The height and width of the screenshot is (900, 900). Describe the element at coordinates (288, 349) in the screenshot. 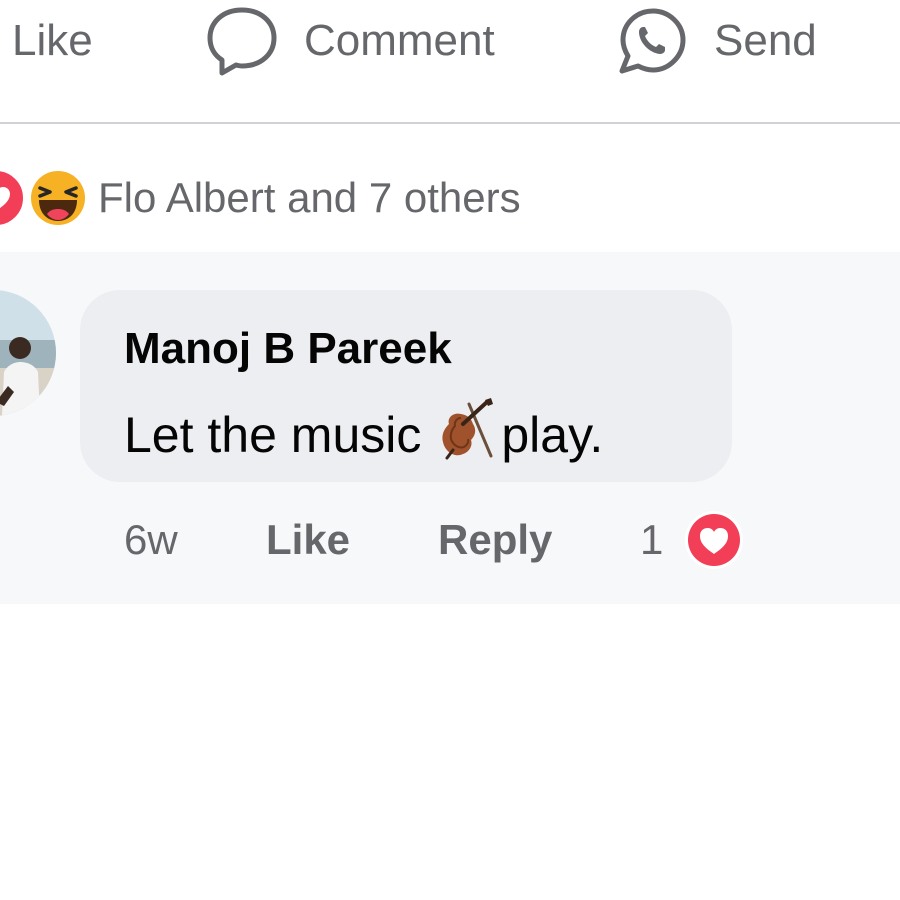

I see `comment-author: Manoj B Pareek` at that location.